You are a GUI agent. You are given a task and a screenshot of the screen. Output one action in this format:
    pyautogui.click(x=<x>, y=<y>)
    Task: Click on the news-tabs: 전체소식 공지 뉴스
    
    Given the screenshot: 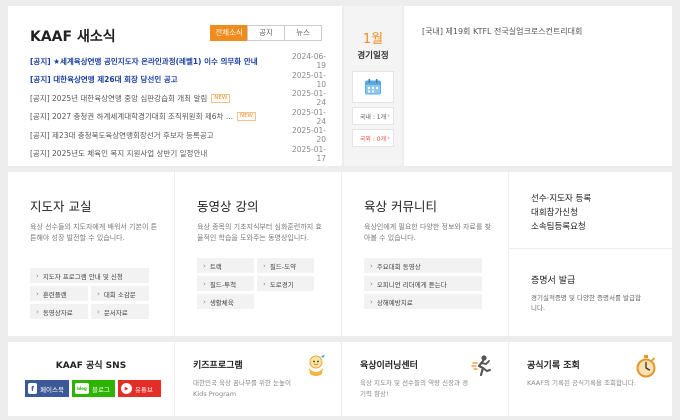 What is the action you would take?
    pyautogui.click(x=266, y=33)
    